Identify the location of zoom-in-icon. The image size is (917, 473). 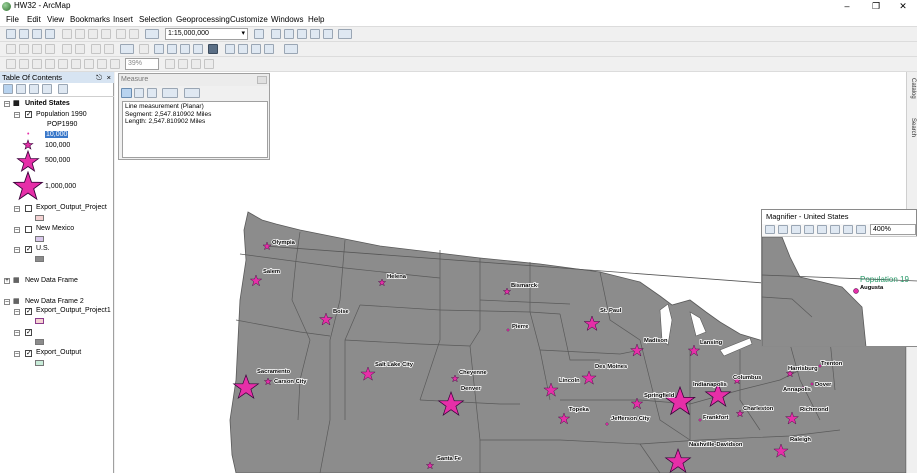
(11, 49).